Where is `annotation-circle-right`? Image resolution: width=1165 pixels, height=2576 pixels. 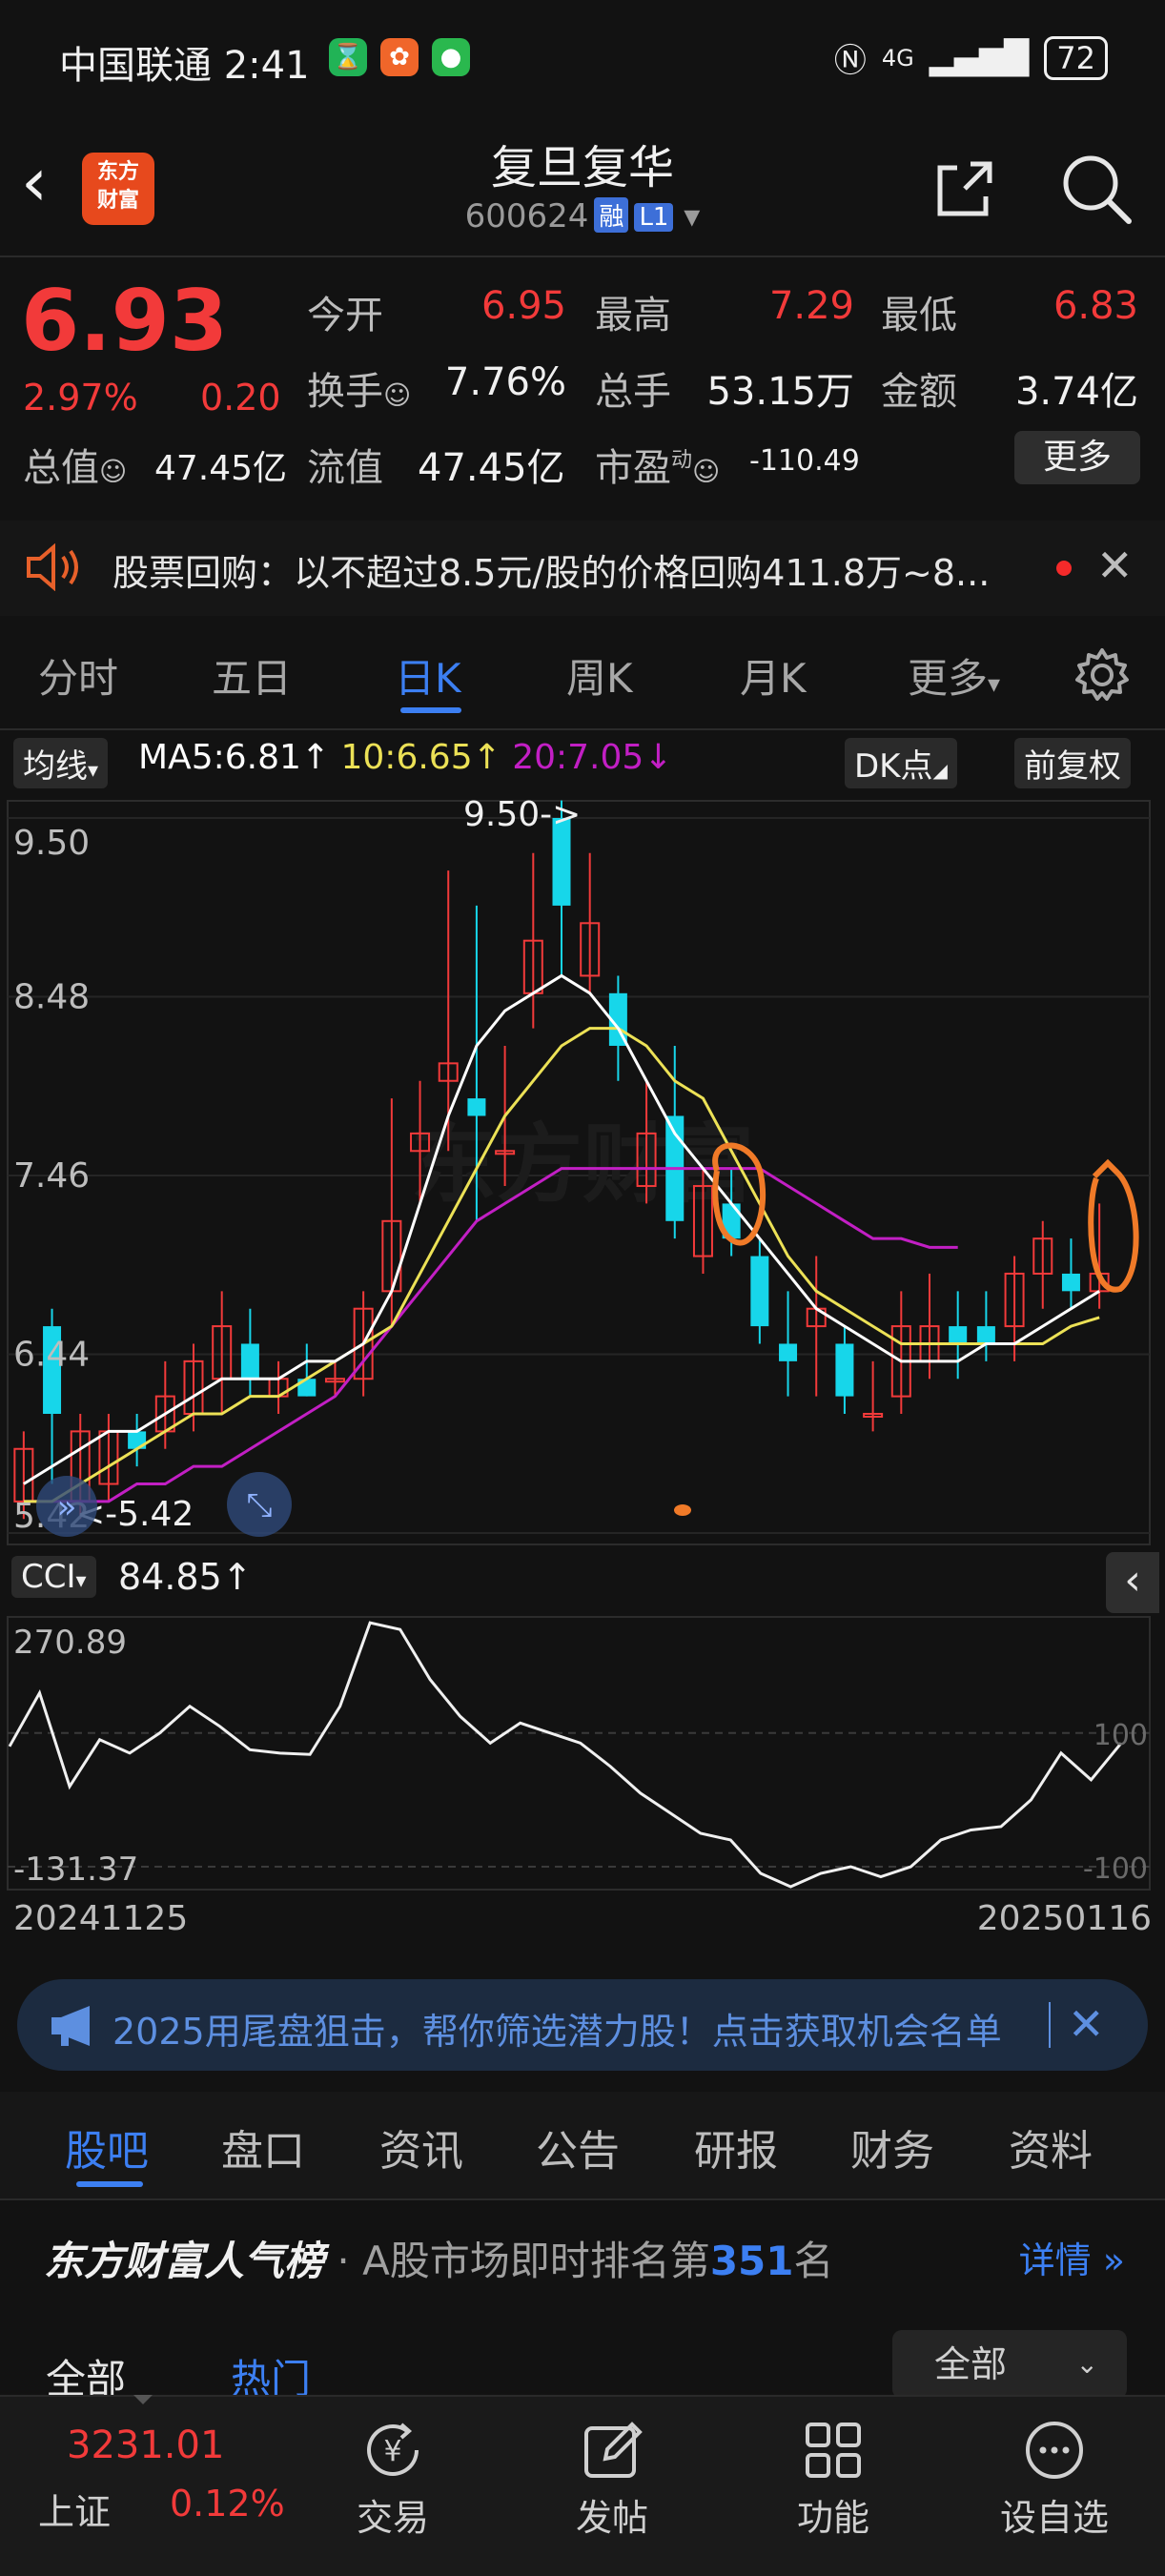 annotation-circle-right is located at coordinates (1113, 1225).